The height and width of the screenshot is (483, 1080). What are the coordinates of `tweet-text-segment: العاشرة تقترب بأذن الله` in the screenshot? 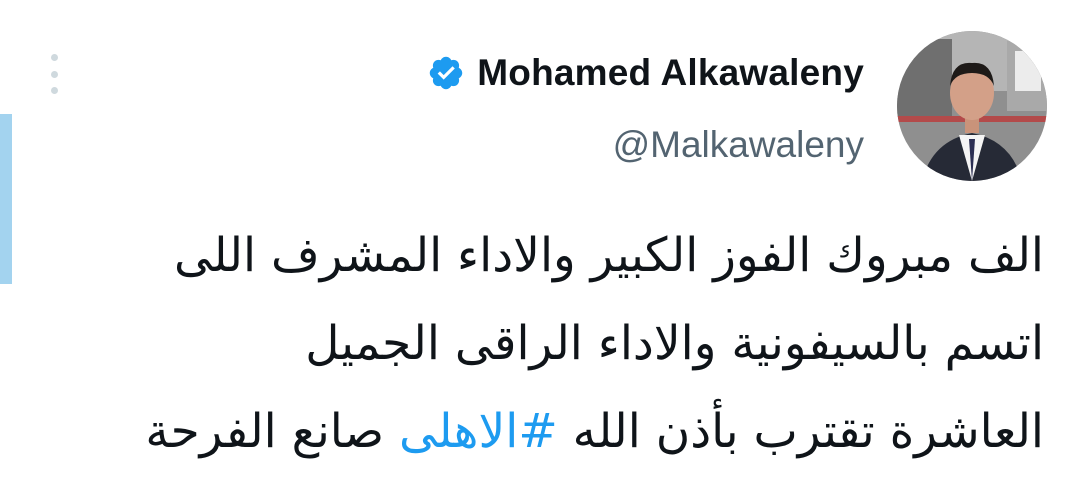 It's located at (800, 431).